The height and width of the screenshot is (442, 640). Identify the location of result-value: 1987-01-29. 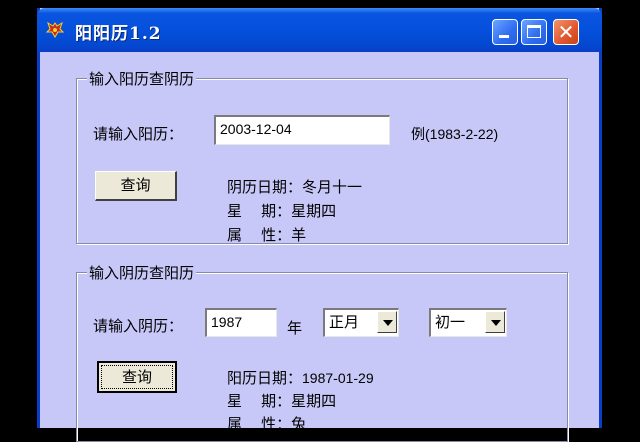
(338, 378).